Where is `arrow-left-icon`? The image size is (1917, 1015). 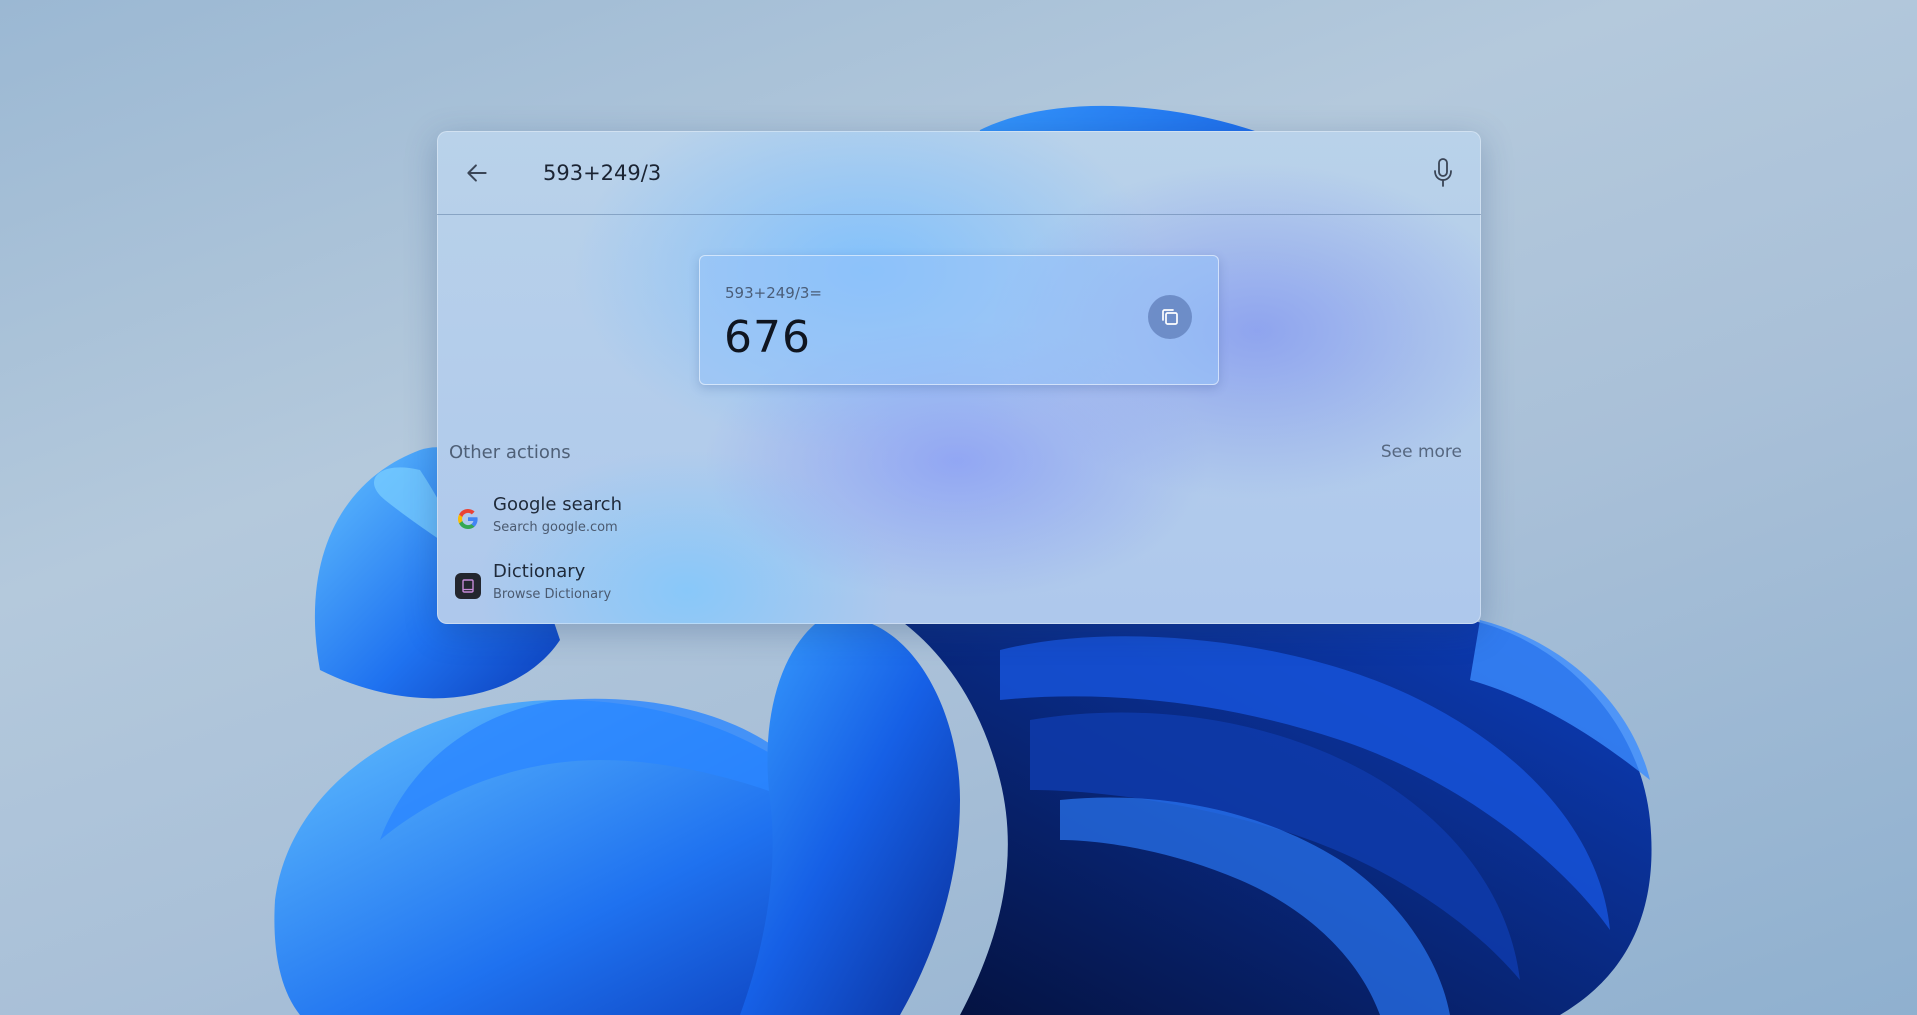 arrow-left-icon is located at coordinates (477, 173).